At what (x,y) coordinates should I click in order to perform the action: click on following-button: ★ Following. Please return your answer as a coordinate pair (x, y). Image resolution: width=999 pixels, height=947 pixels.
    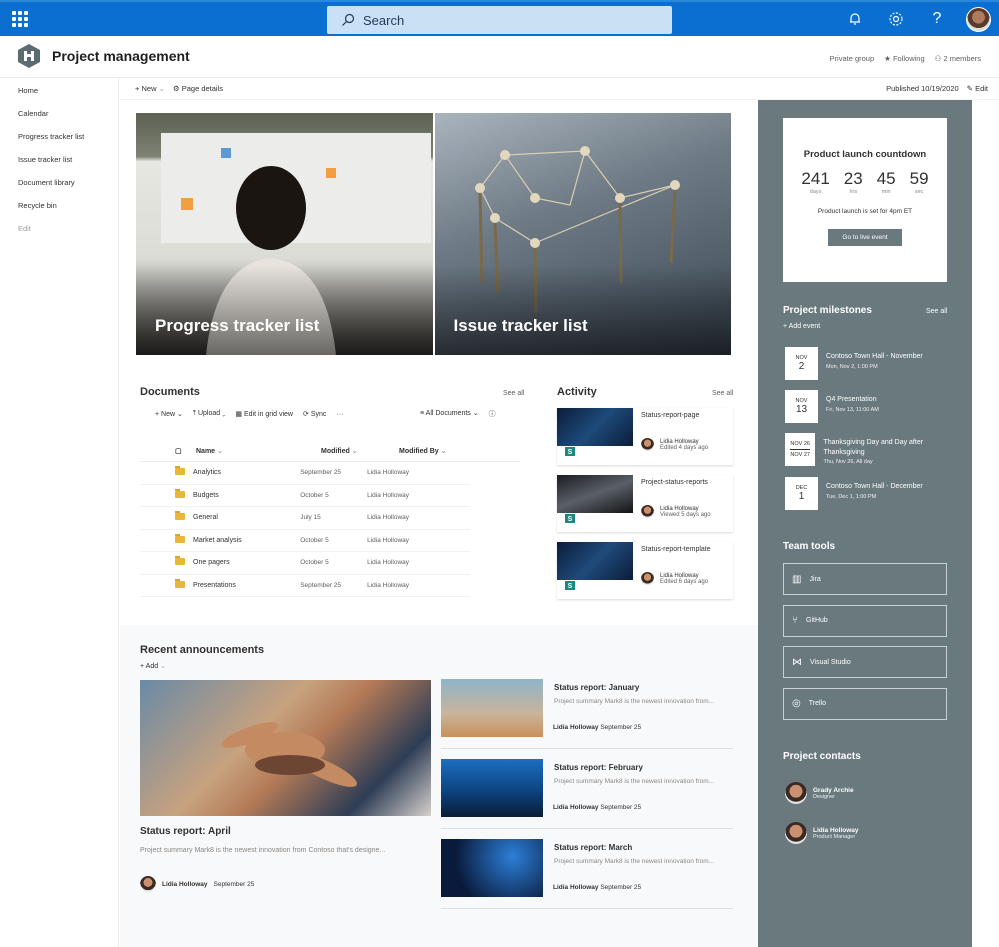
    Looking at the image, I should click on (904, 58).